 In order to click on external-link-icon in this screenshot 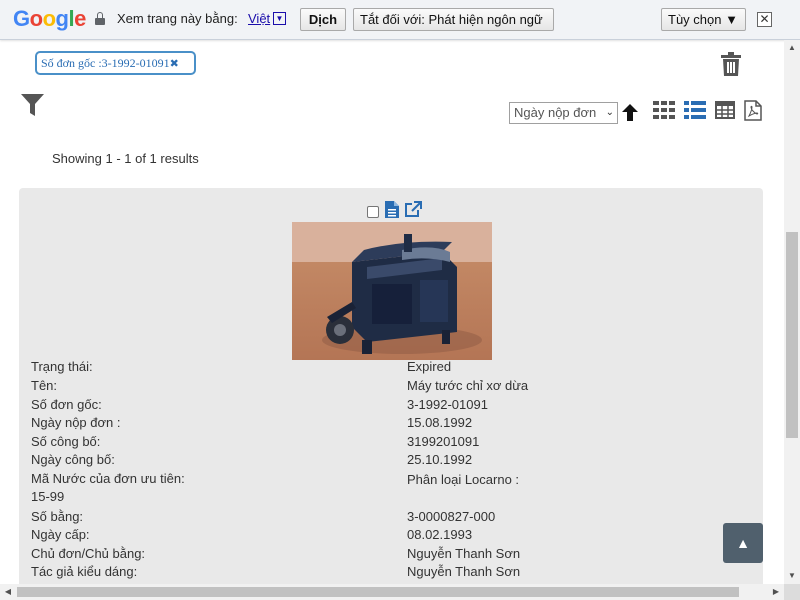, I will do `click(413, 212)`.